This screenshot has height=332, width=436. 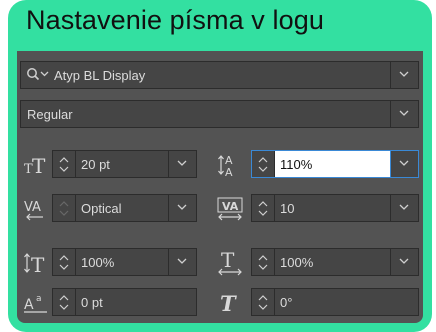 I want to click on horizontal-scale-icon: T, so click(x=230, y=263).